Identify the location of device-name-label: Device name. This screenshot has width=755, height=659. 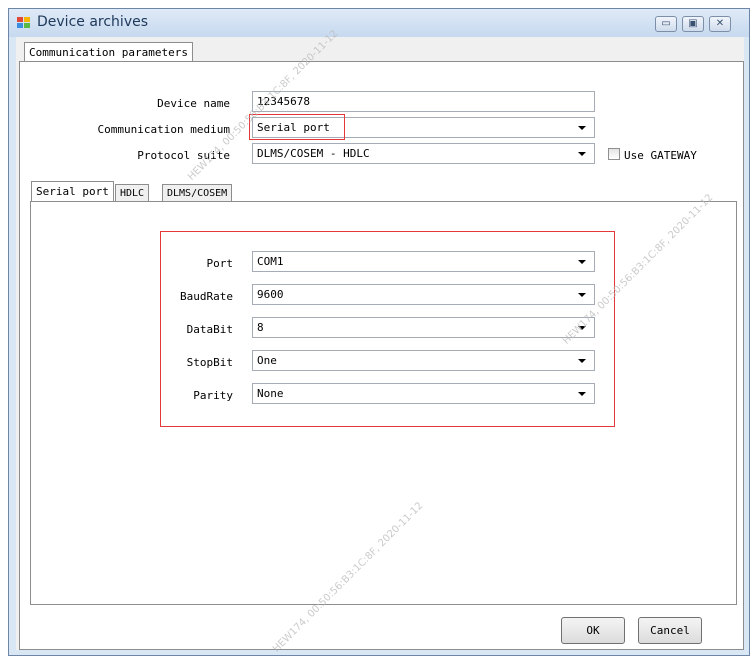
(193, 103).